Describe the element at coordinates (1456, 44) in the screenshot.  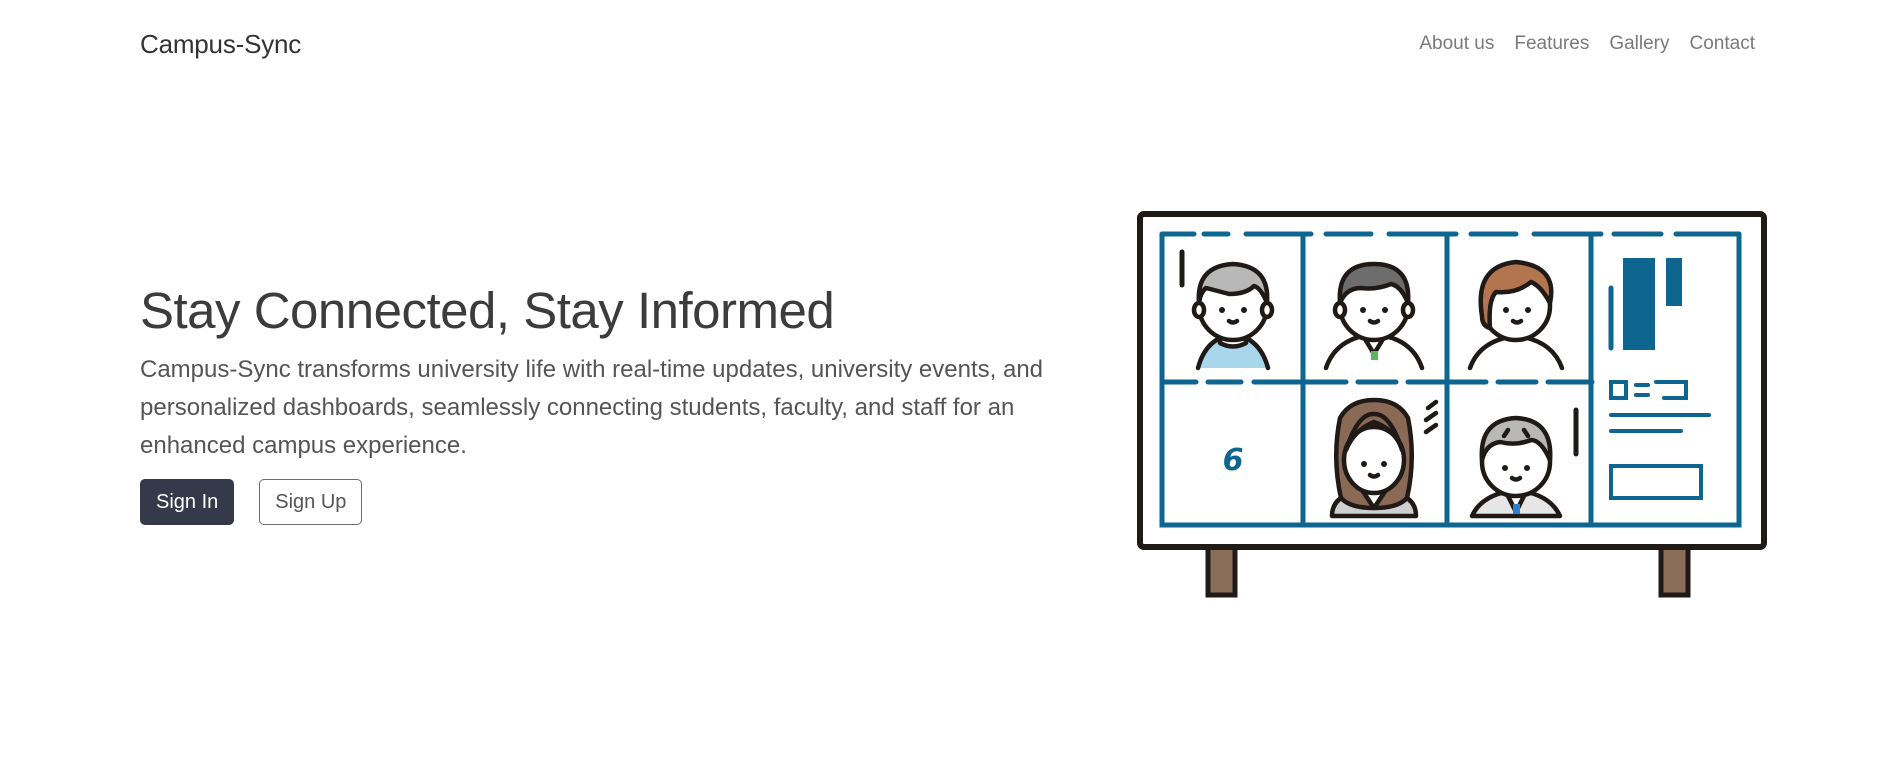
I see `nav-link-about-us: About us` at that location.